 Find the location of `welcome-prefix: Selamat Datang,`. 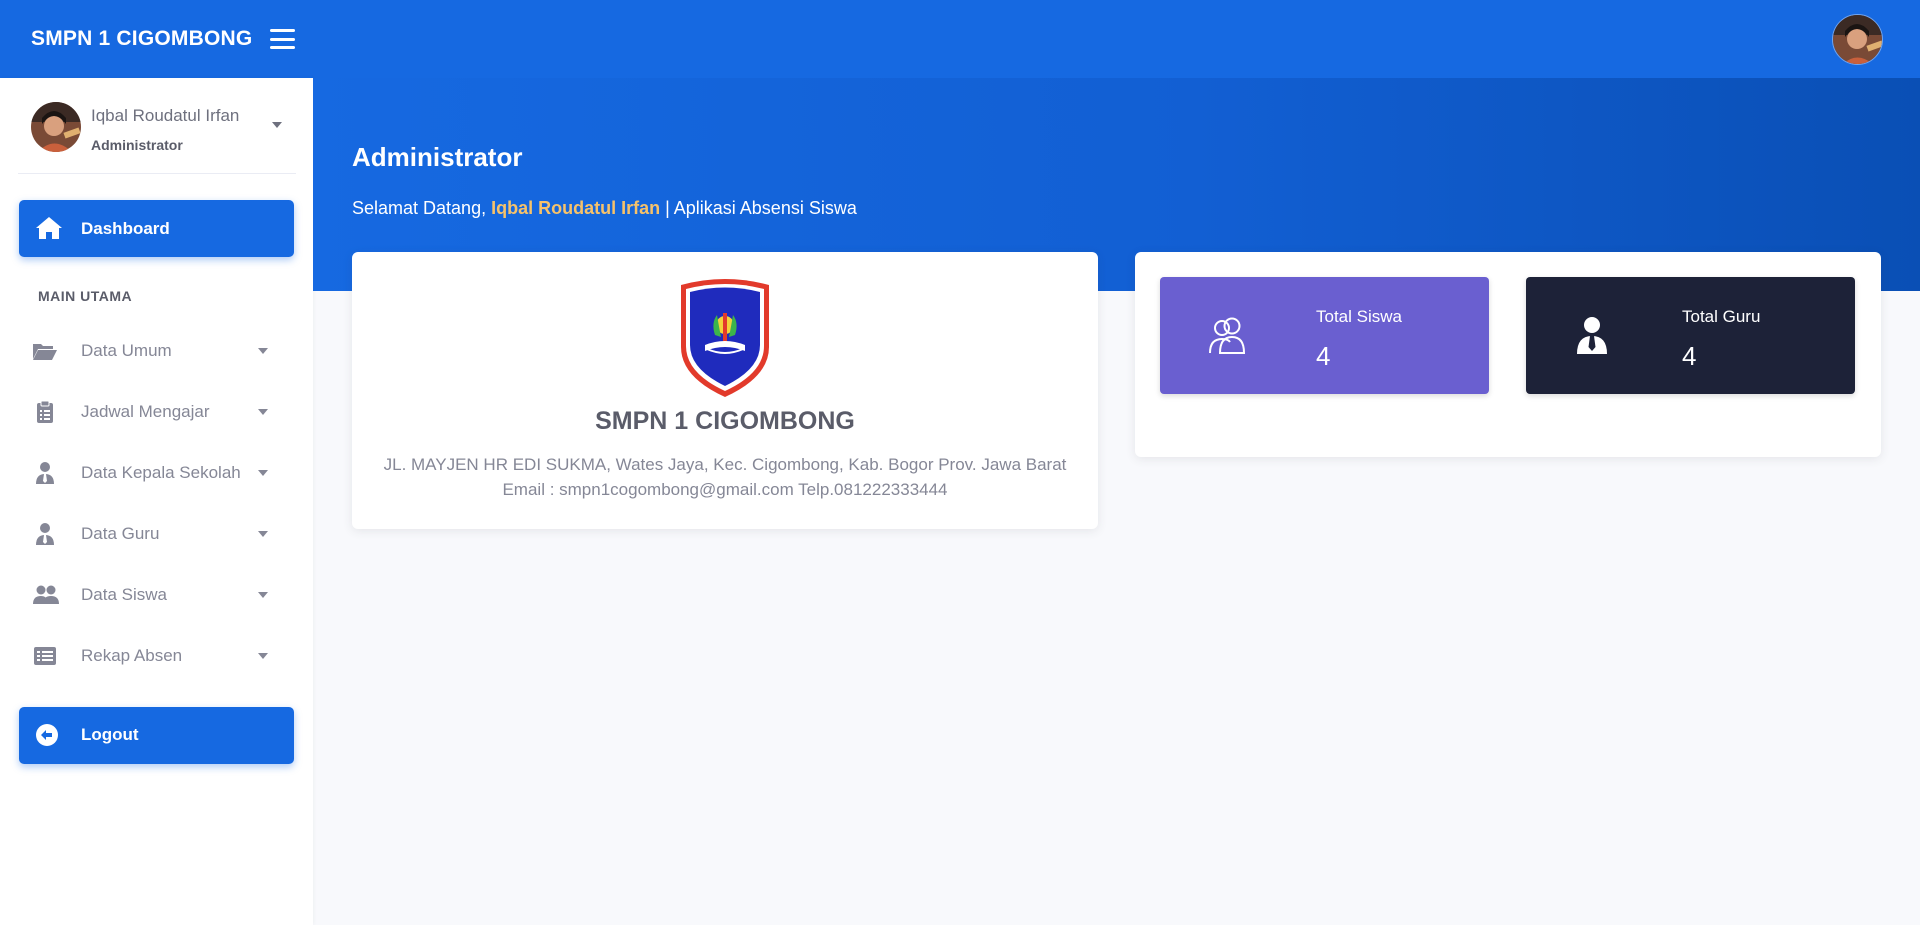

welcome-prefix: Selamat Datang, is located at coordinates (422, 208).